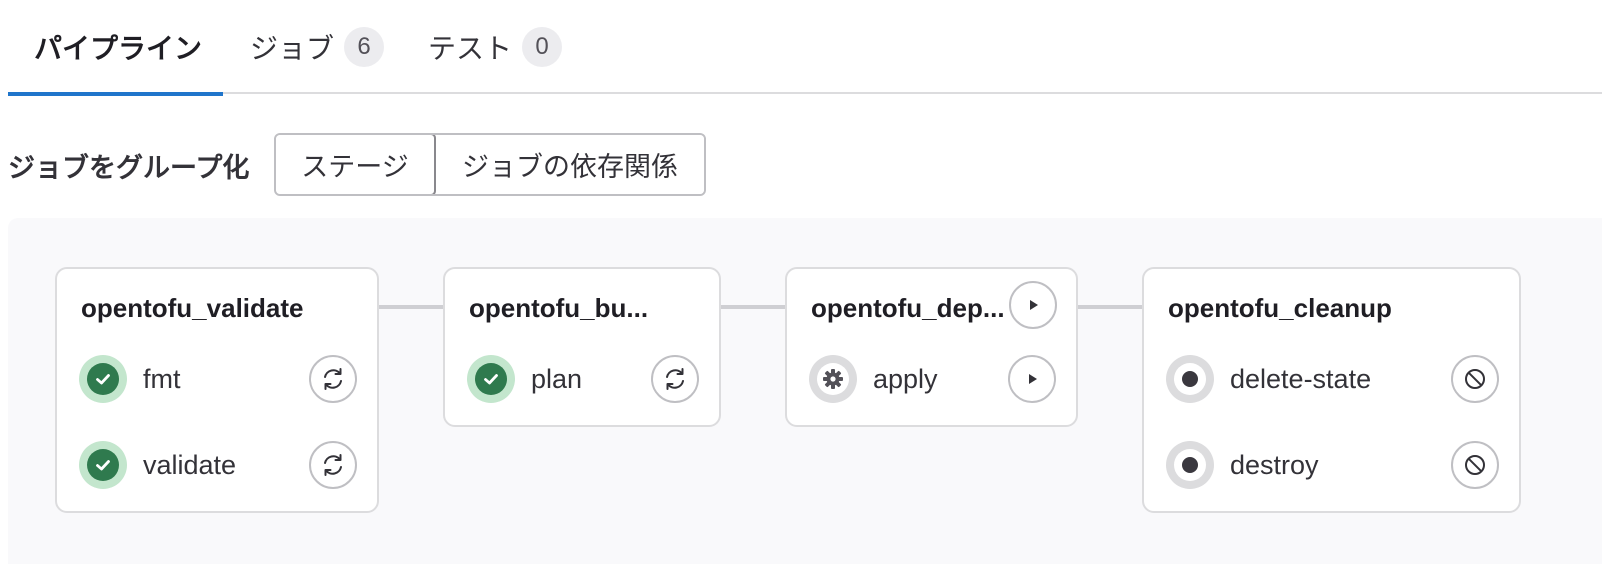 The width and height of the screenshot is (1602, 564). I want to click on job-validate: validate, so click(218, 465).